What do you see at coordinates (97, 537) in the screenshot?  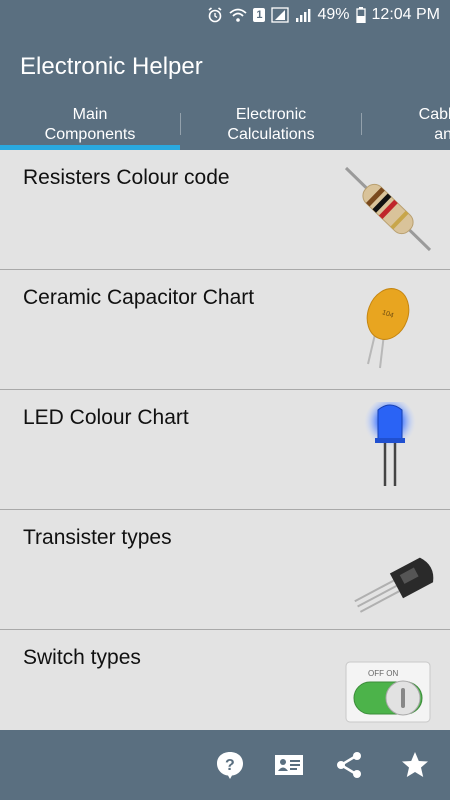 I see `list-item-label: Transister types` at bounding box center [97, 537].